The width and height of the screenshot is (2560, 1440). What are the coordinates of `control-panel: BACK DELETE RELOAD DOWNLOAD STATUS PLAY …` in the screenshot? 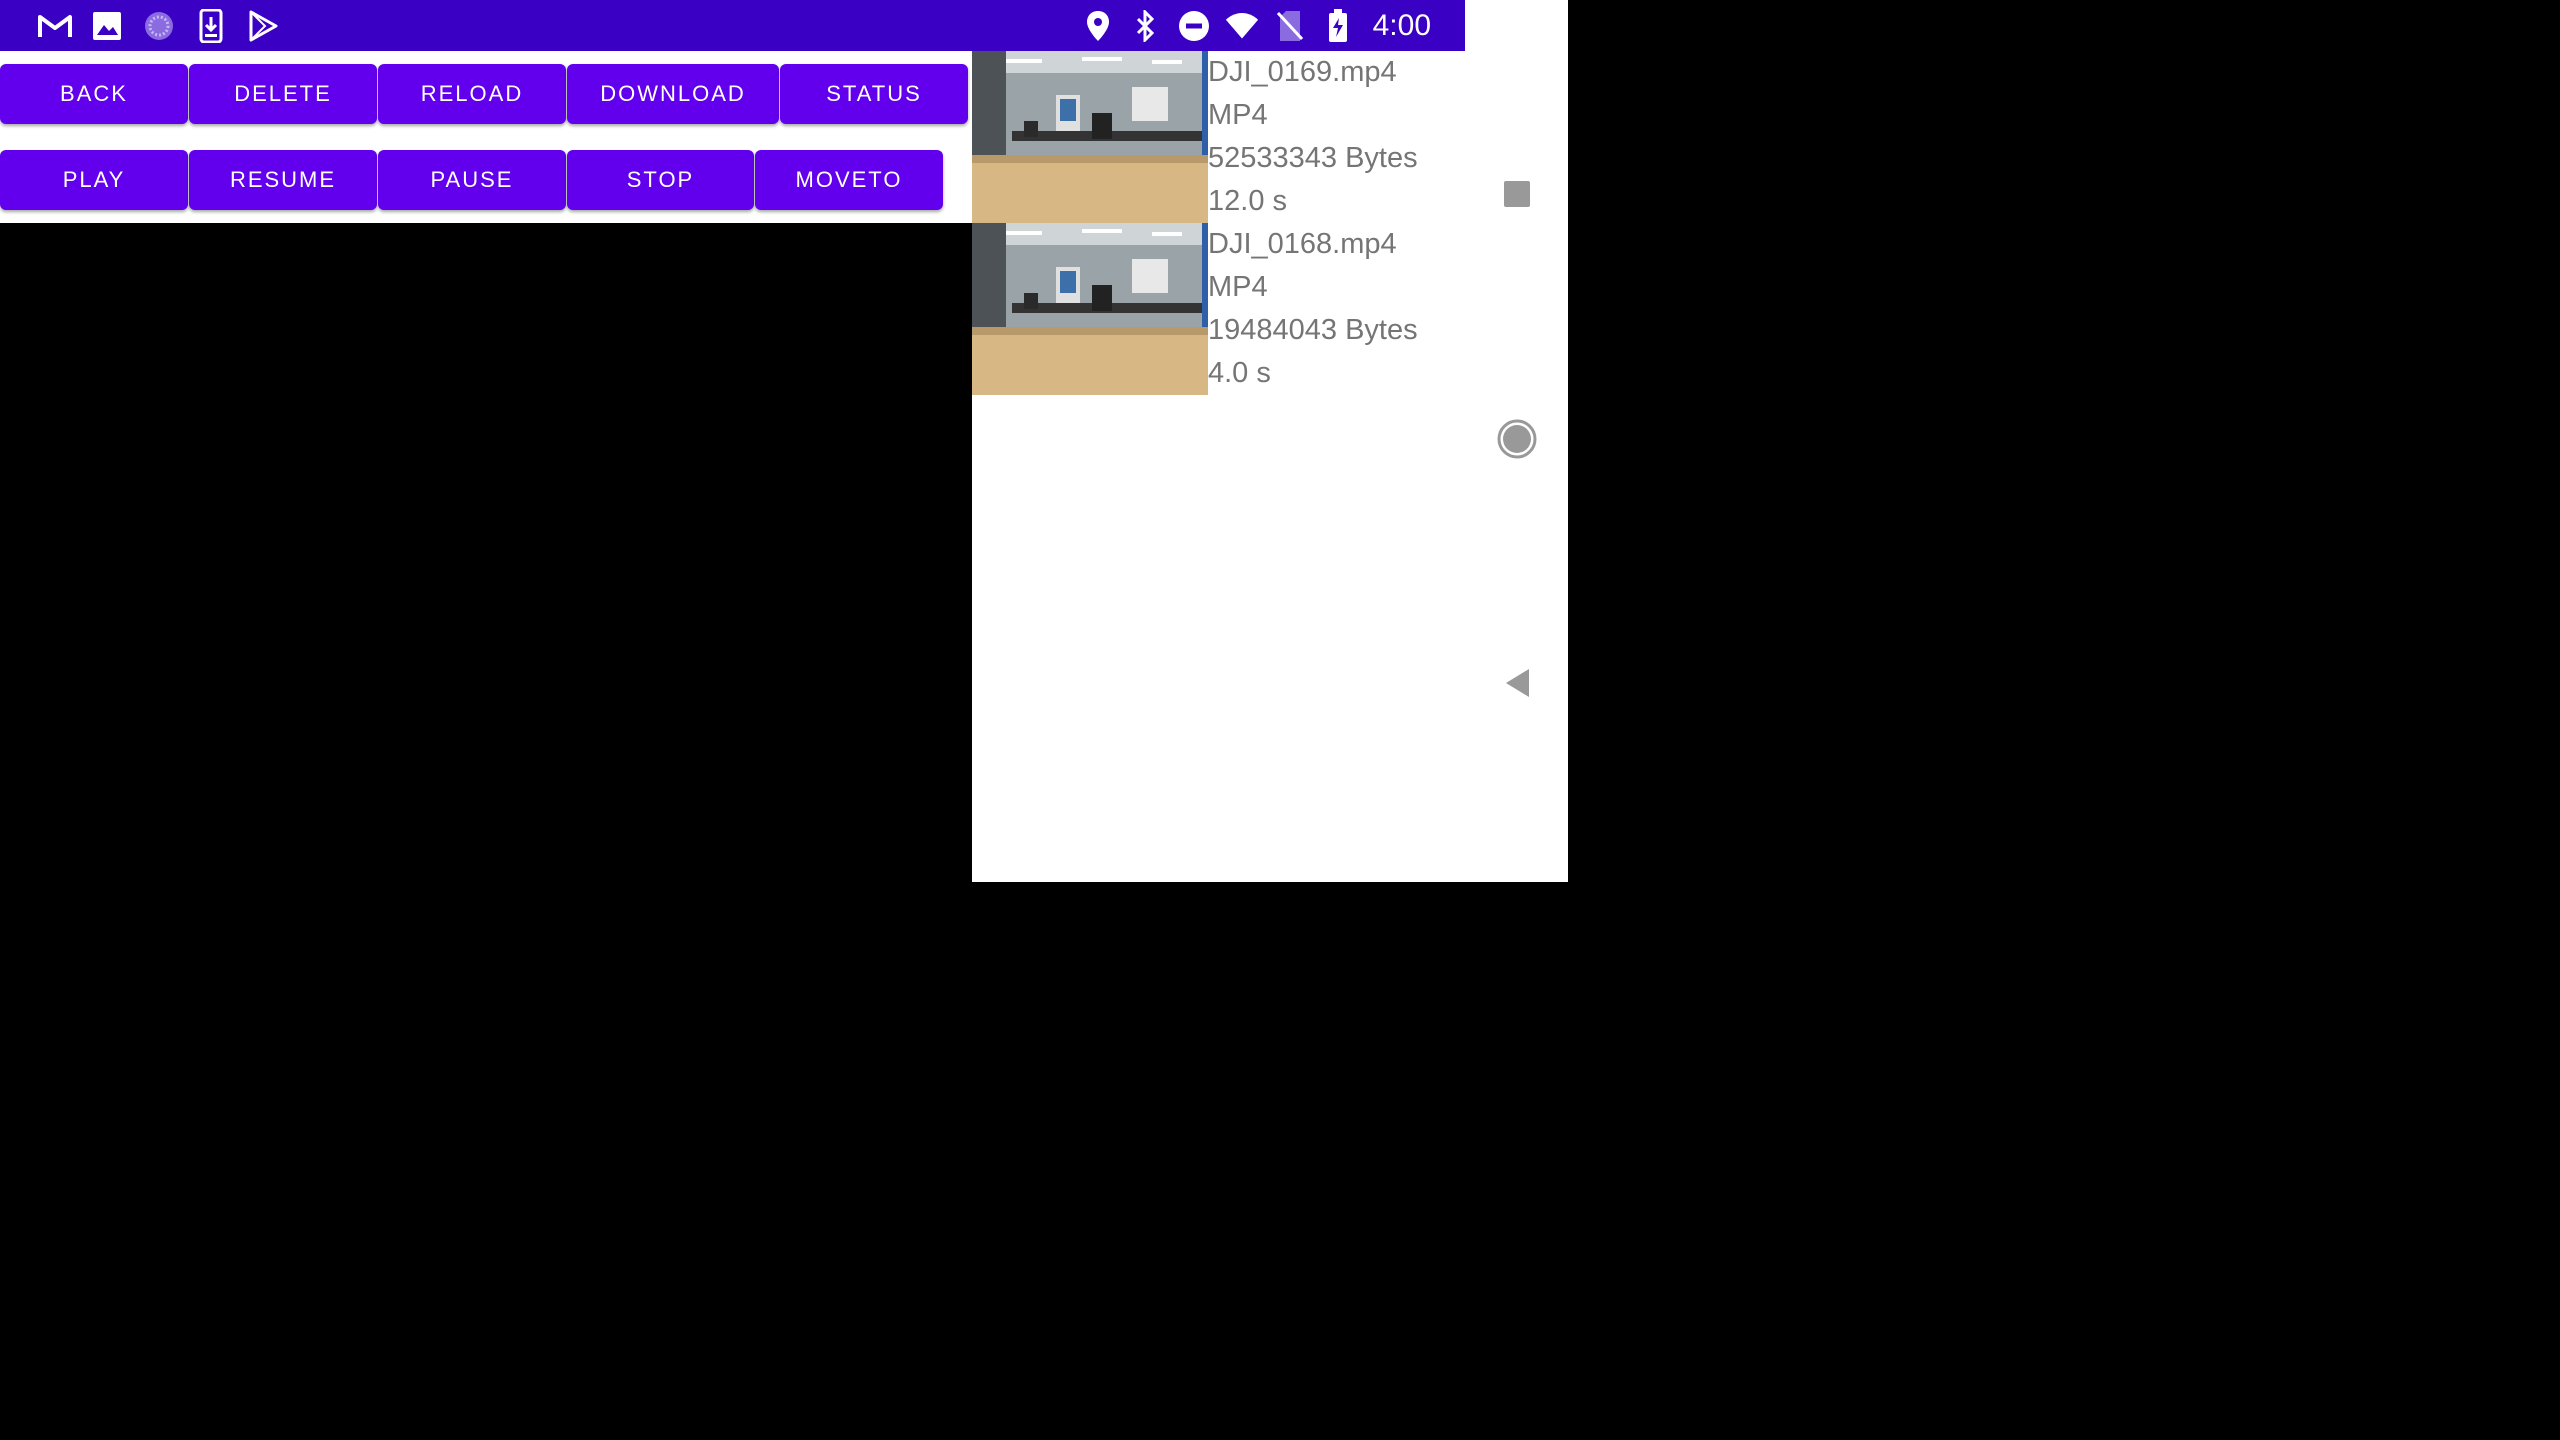 It's located at (486, 137).